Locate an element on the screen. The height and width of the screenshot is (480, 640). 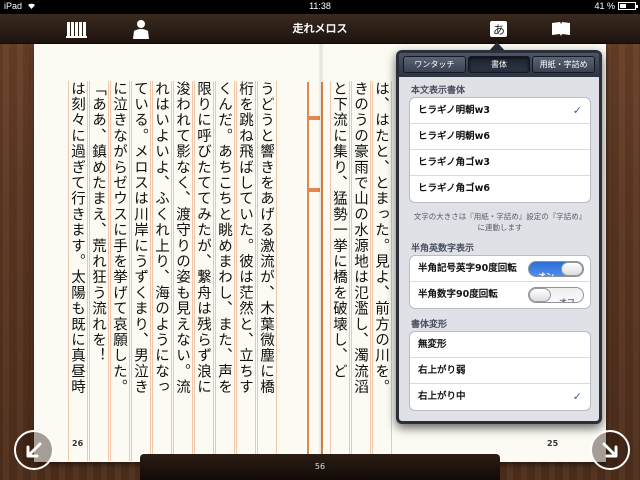
rotate-digits-toggle: オフ is located at coordinates (556, 295).